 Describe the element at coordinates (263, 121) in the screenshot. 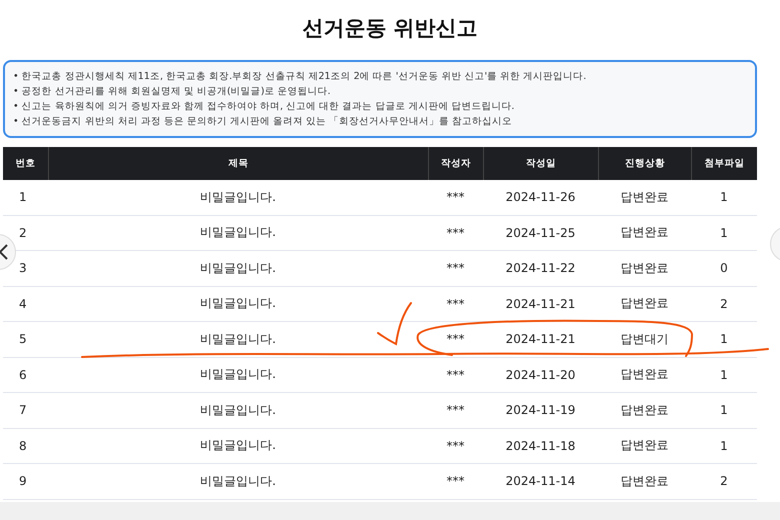

I see `notice-line: • 선거운동금지 위반의 처리 과정 등은 문의하기 게시판에 올려져 있는 「회장선거사무안내서」를 참고하십시오` at that location.